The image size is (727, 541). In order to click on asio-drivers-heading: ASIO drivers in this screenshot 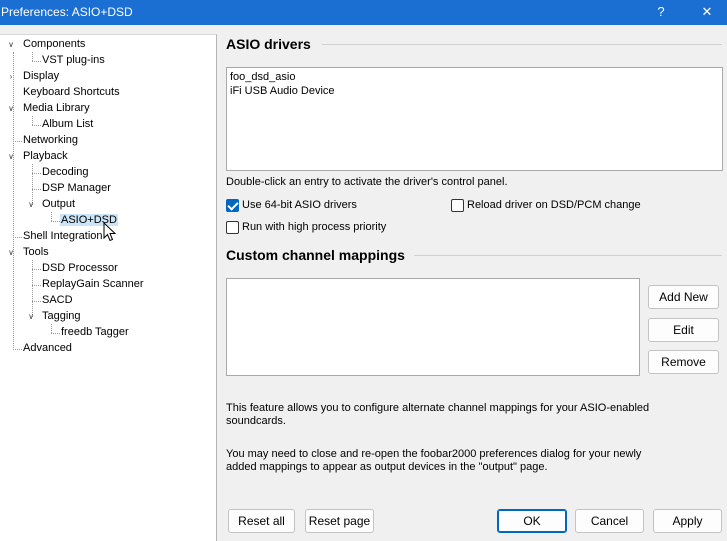, I will do `click(268, 44)`.